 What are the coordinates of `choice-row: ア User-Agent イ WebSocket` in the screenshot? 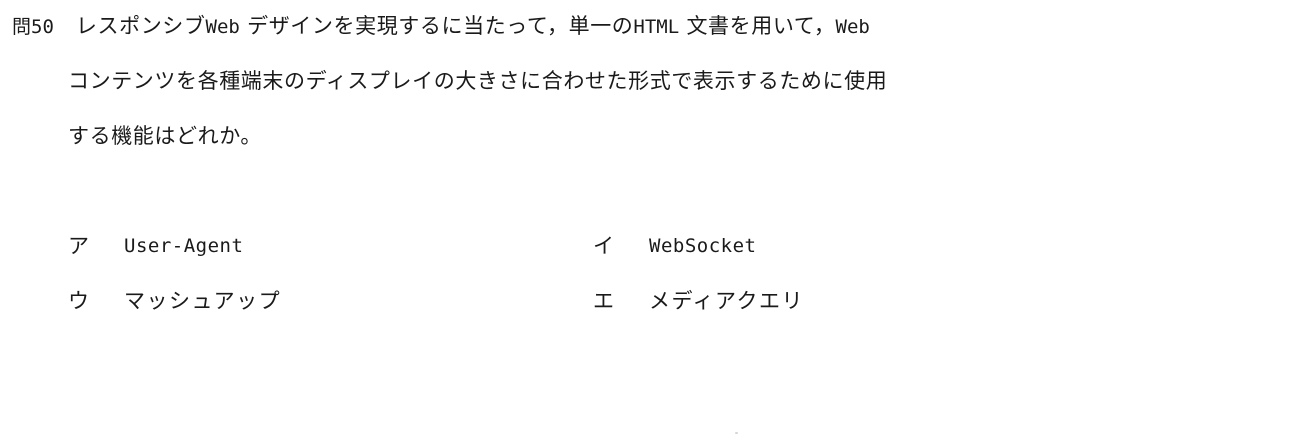 It's located at (643, 246).